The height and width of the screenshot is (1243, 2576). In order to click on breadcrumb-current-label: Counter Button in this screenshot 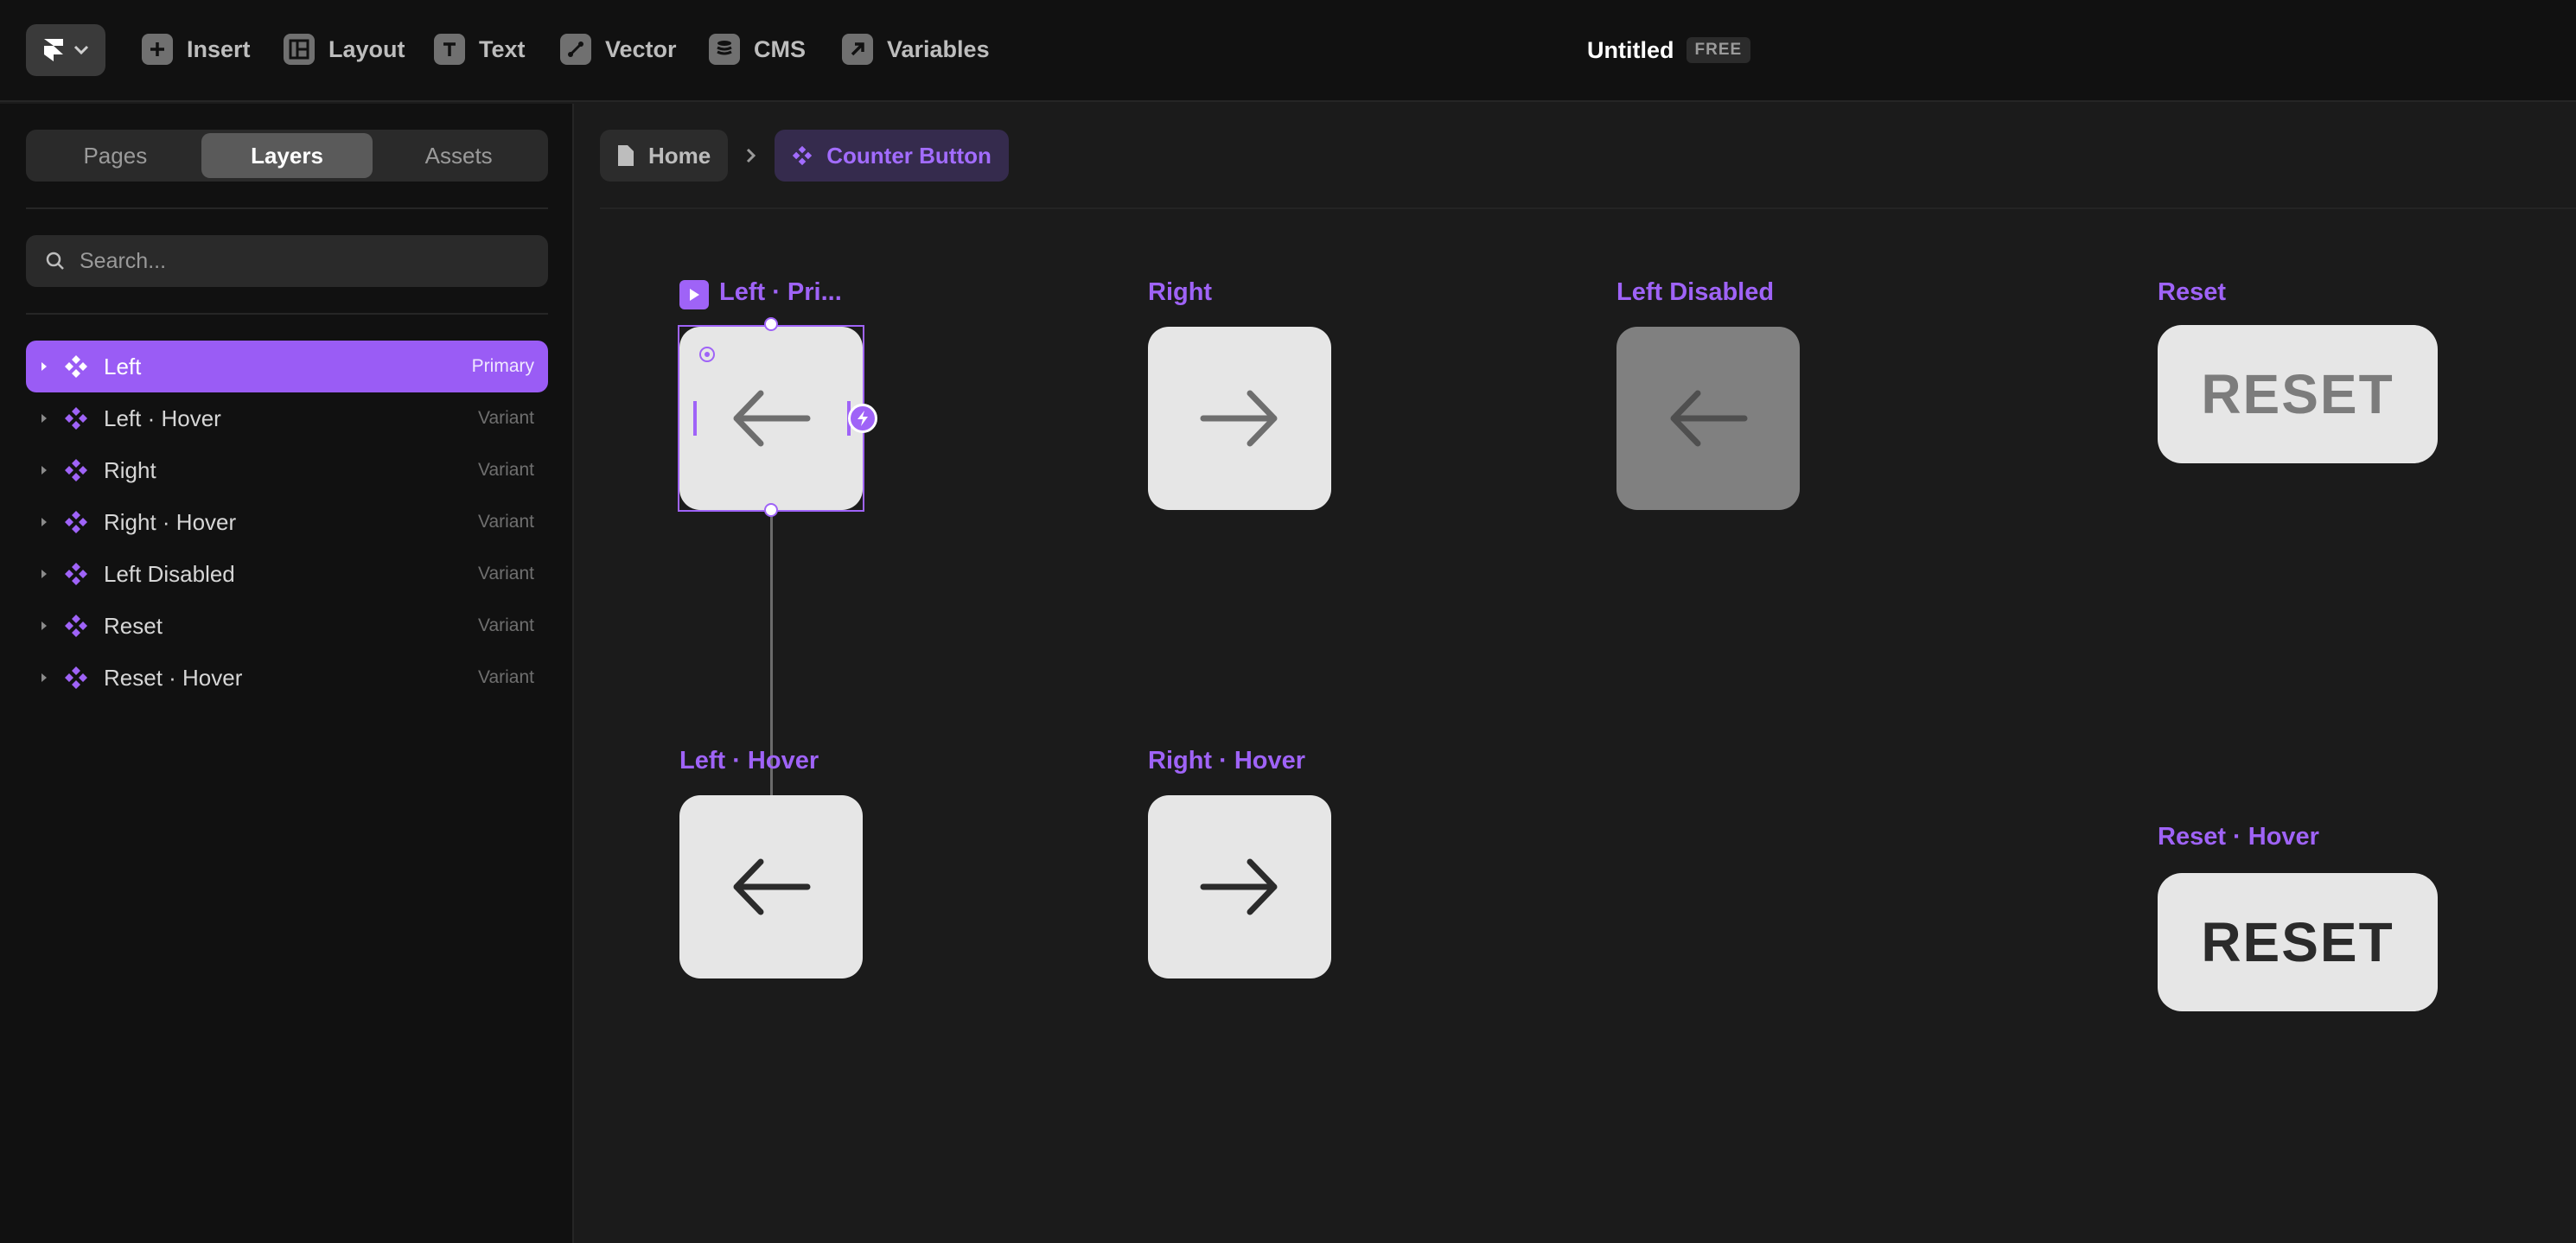, I will do `click(909, 155)`.